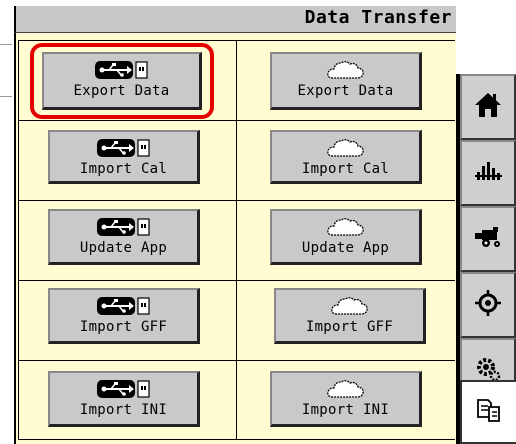 The height and width of the screenshot is (444, 516). I want to click on usb-import-ini-button: Import INI, so click(124, 399).